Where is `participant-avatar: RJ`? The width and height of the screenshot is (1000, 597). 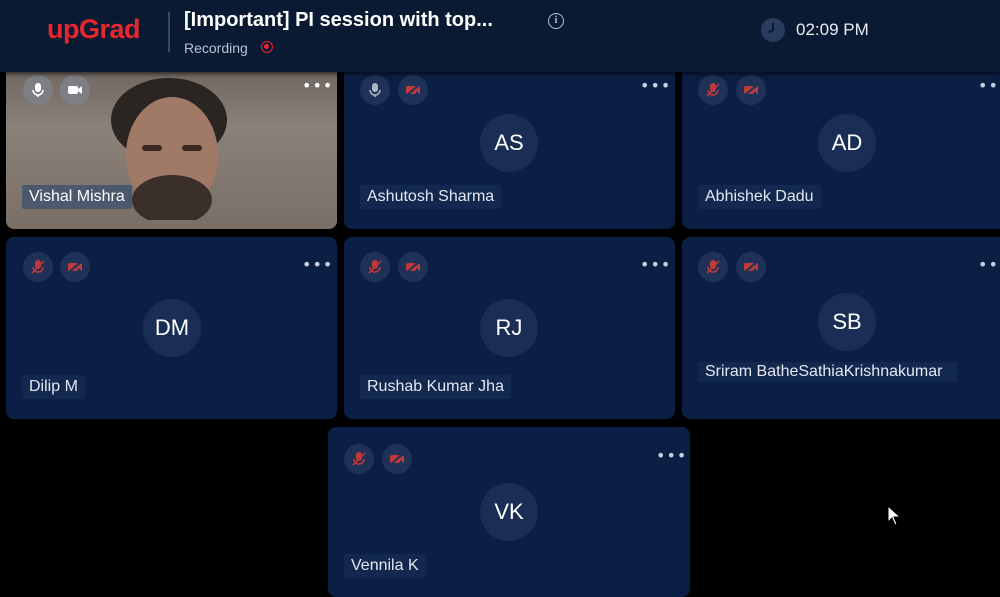
participant-avatar: RJ is located at coordinates (509, 328).